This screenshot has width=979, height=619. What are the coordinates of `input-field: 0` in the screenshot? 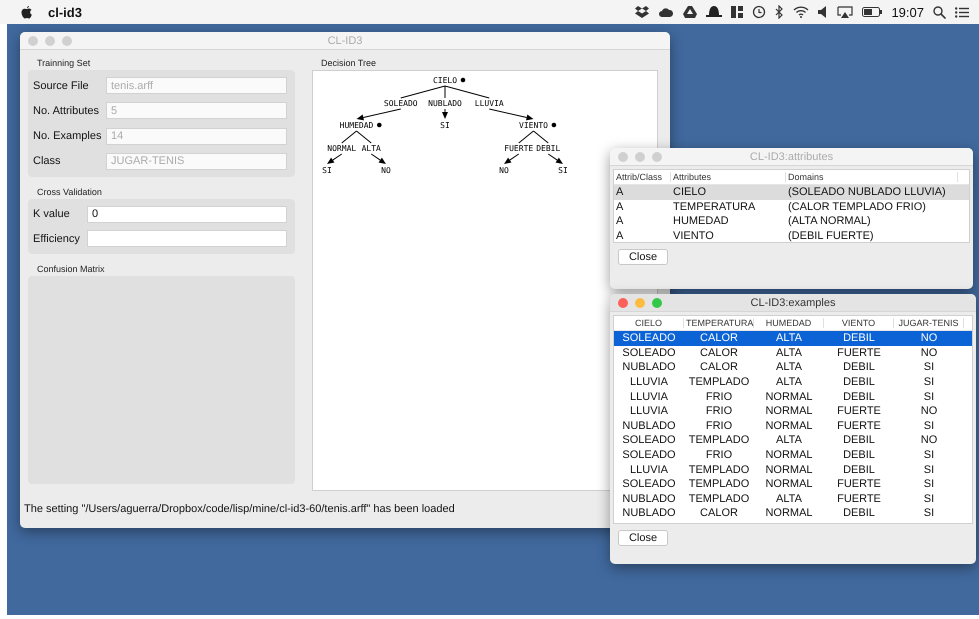 It's located at (187, 214).